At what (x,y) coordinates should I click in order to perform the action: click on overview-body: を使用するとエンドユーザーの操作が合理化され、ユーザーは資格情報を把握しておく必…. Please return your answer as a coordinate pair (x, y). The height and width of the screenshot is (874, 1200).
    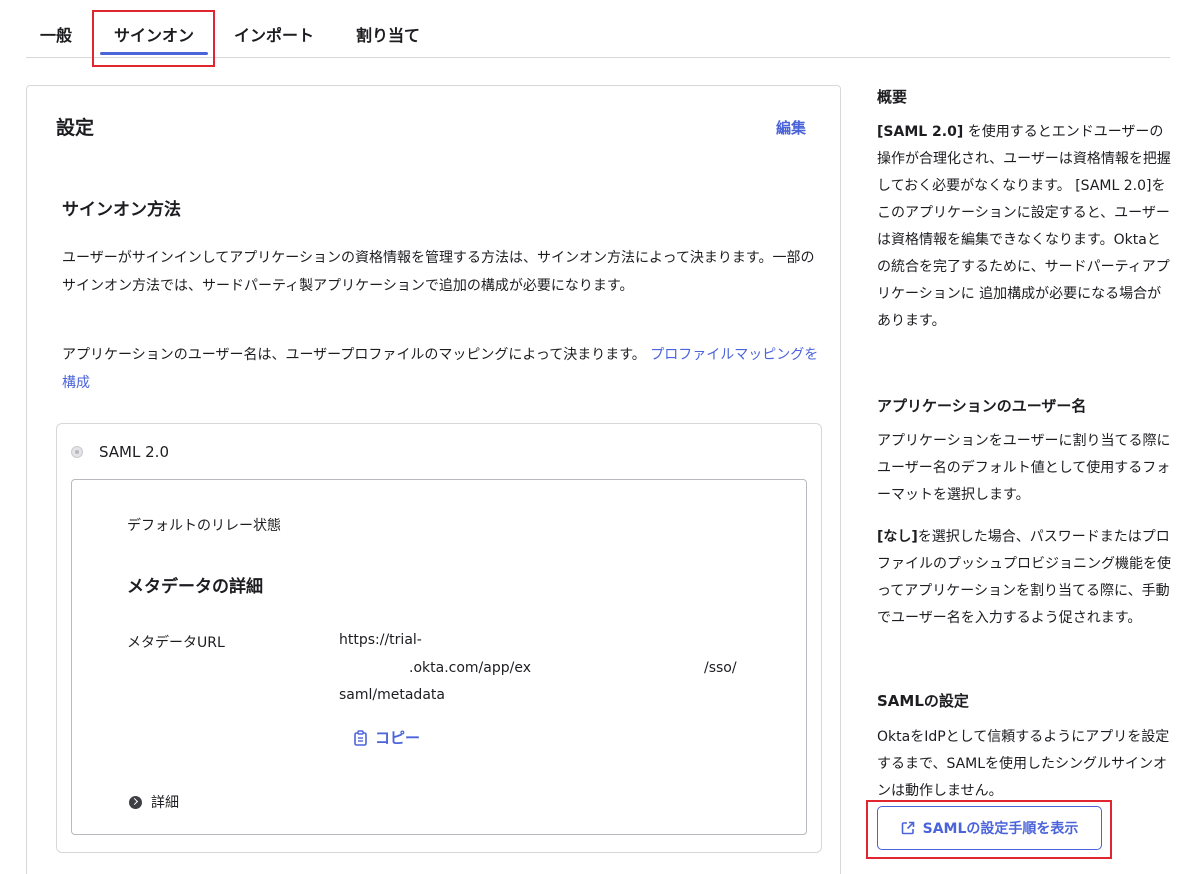
    Looking at the image, I should click on (1024, 226).